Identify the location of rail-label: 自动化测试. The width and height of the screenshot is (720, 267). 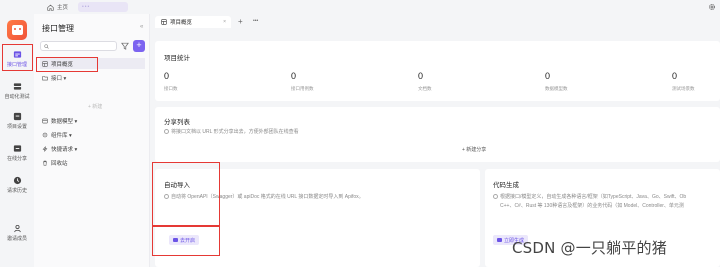
(17, 97).